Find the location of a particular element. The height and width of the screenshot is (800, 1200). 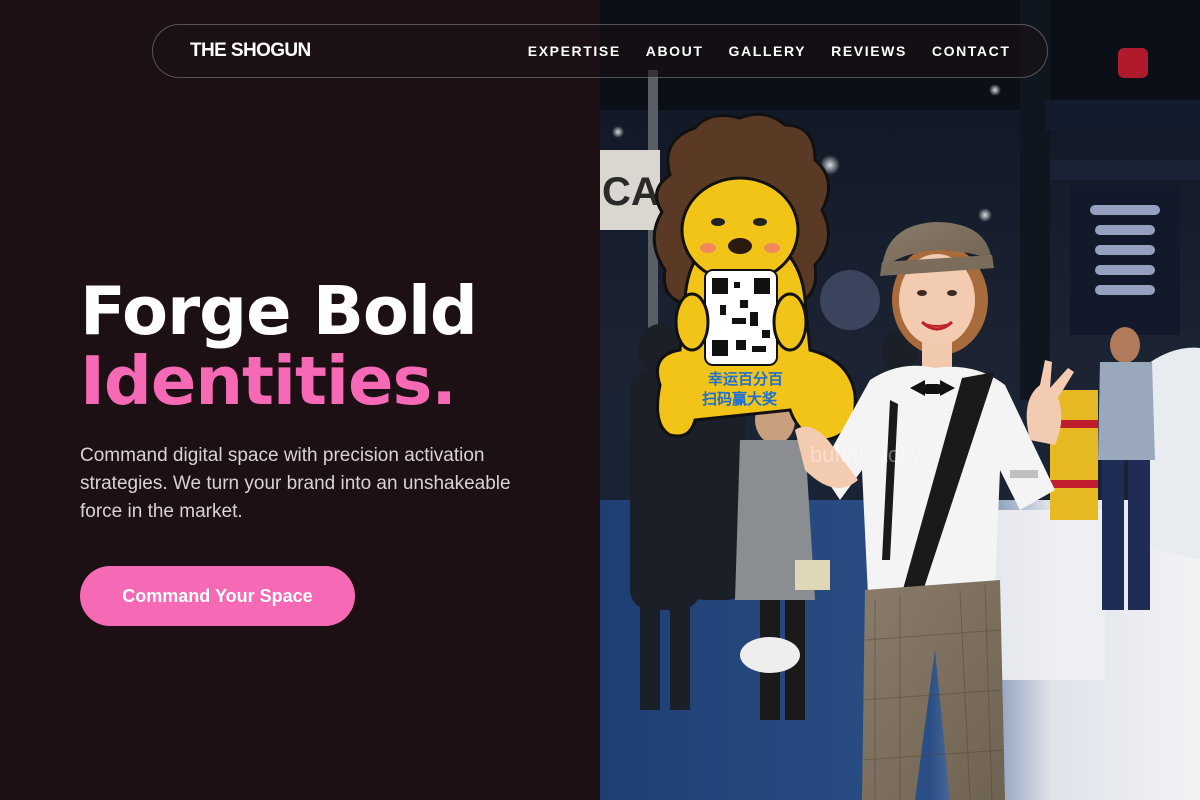

svg-text: CA is located at coordinates (631, 192).